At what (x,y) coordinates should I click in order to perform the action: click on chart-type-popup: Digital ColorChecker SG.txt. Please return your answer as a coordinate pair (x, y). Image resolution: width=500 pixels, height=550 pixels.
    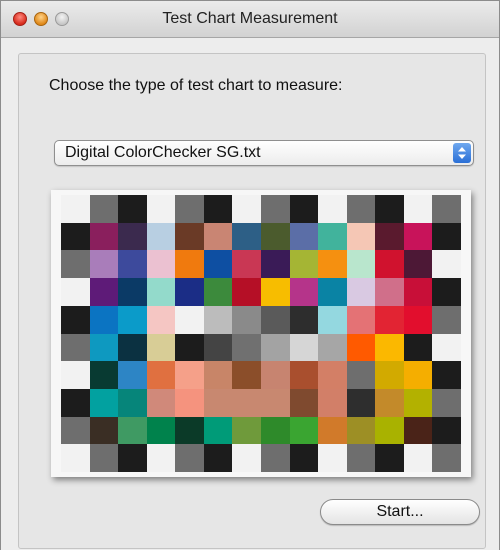
    Looking at the image, I should click on (264, 153).